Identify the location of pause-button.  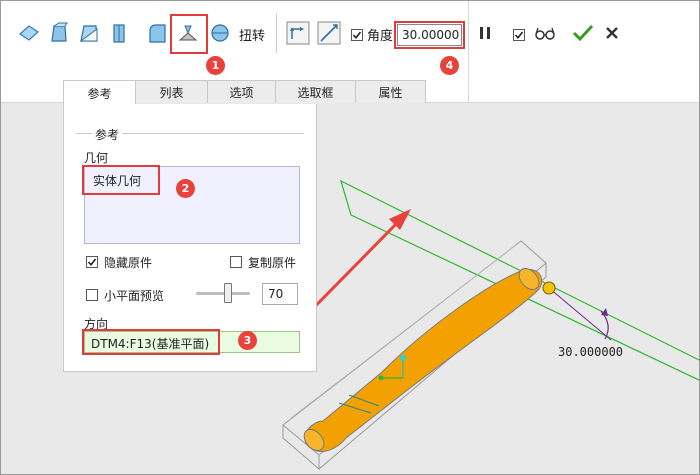
(484, 33).